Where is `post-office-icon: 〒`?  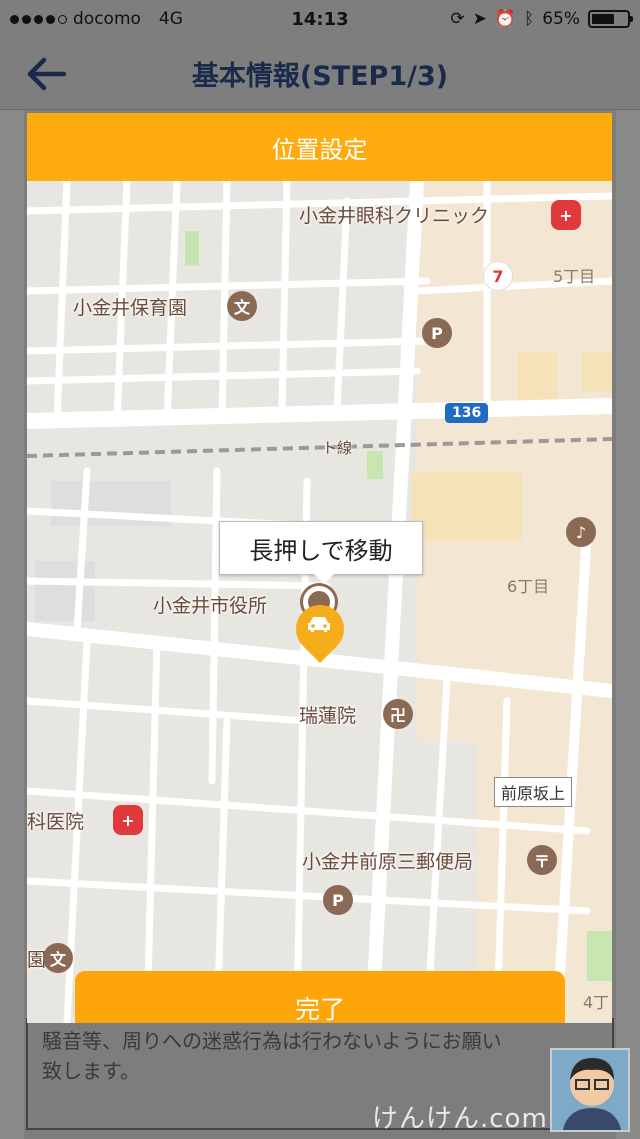 post-office-icon: 〒 is located at coordinates (542, 860).